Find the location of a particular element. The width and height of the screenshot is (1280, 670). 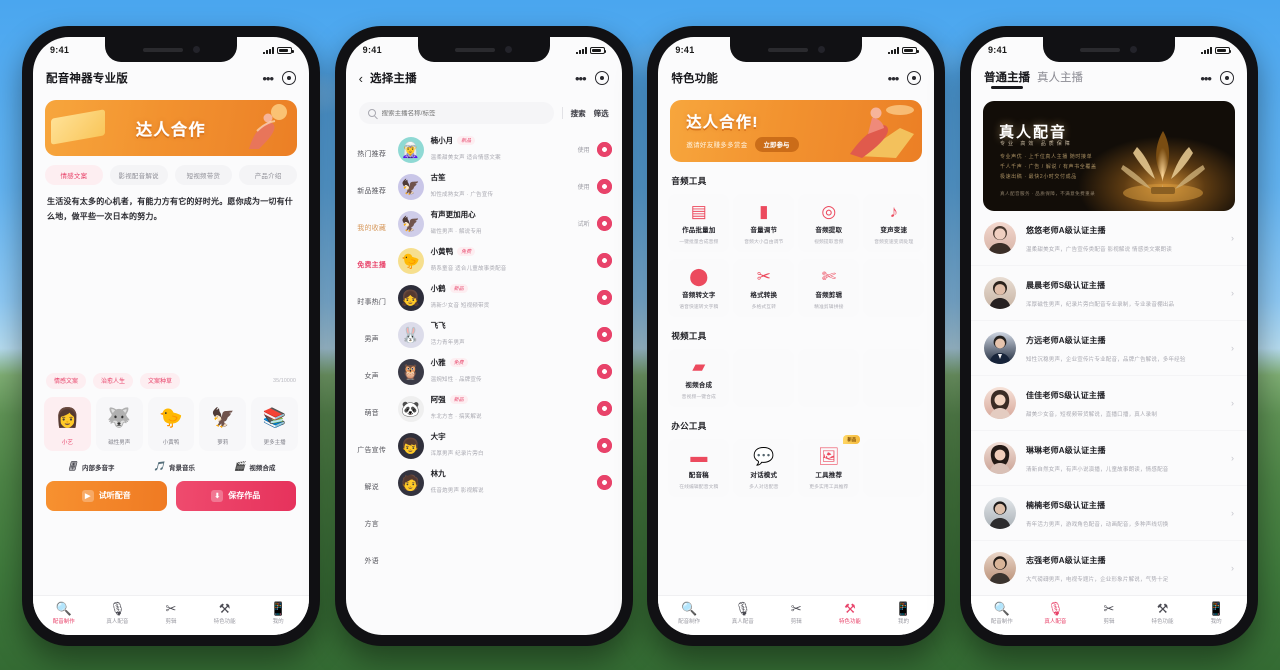

tool-audio-cut: ✄ 音频剪辑 精准剪辑拼接 is located at coordinates (829, 288).